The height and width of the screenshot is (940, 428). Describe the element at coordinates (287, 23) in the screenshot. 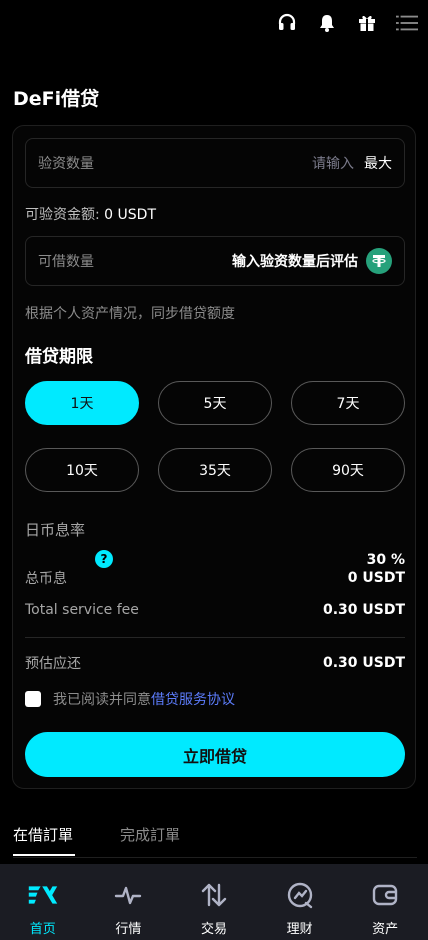

I see `headset-icon` at that location.